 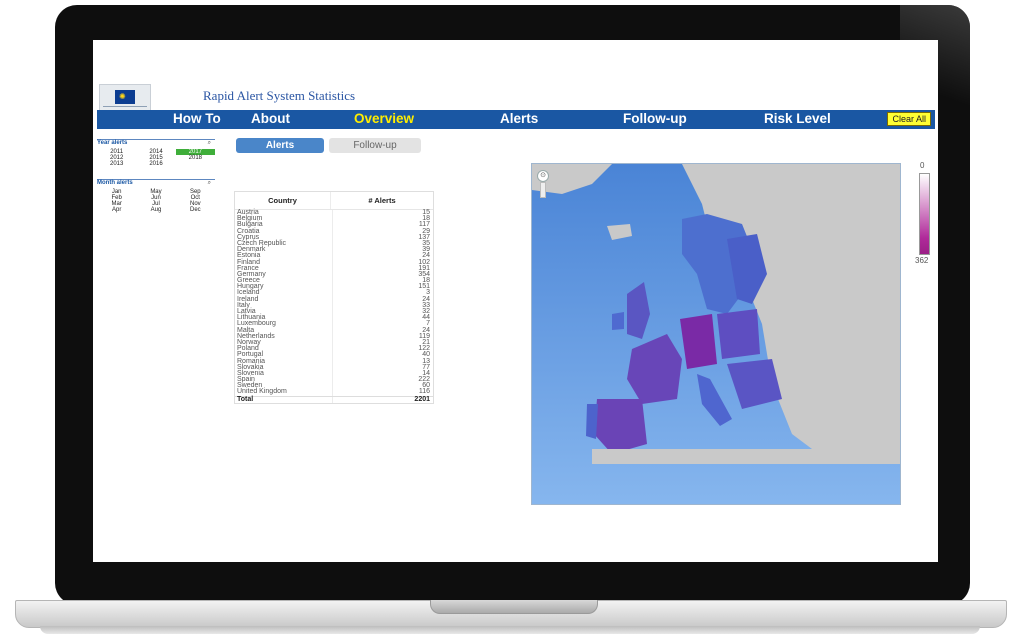 What do you see at coordinates (156, 158) in the screenshot?
I see `year-grid: 2011 2014 2017 2012 2015 2018 2013 2016` at bounding box center [156, 158].